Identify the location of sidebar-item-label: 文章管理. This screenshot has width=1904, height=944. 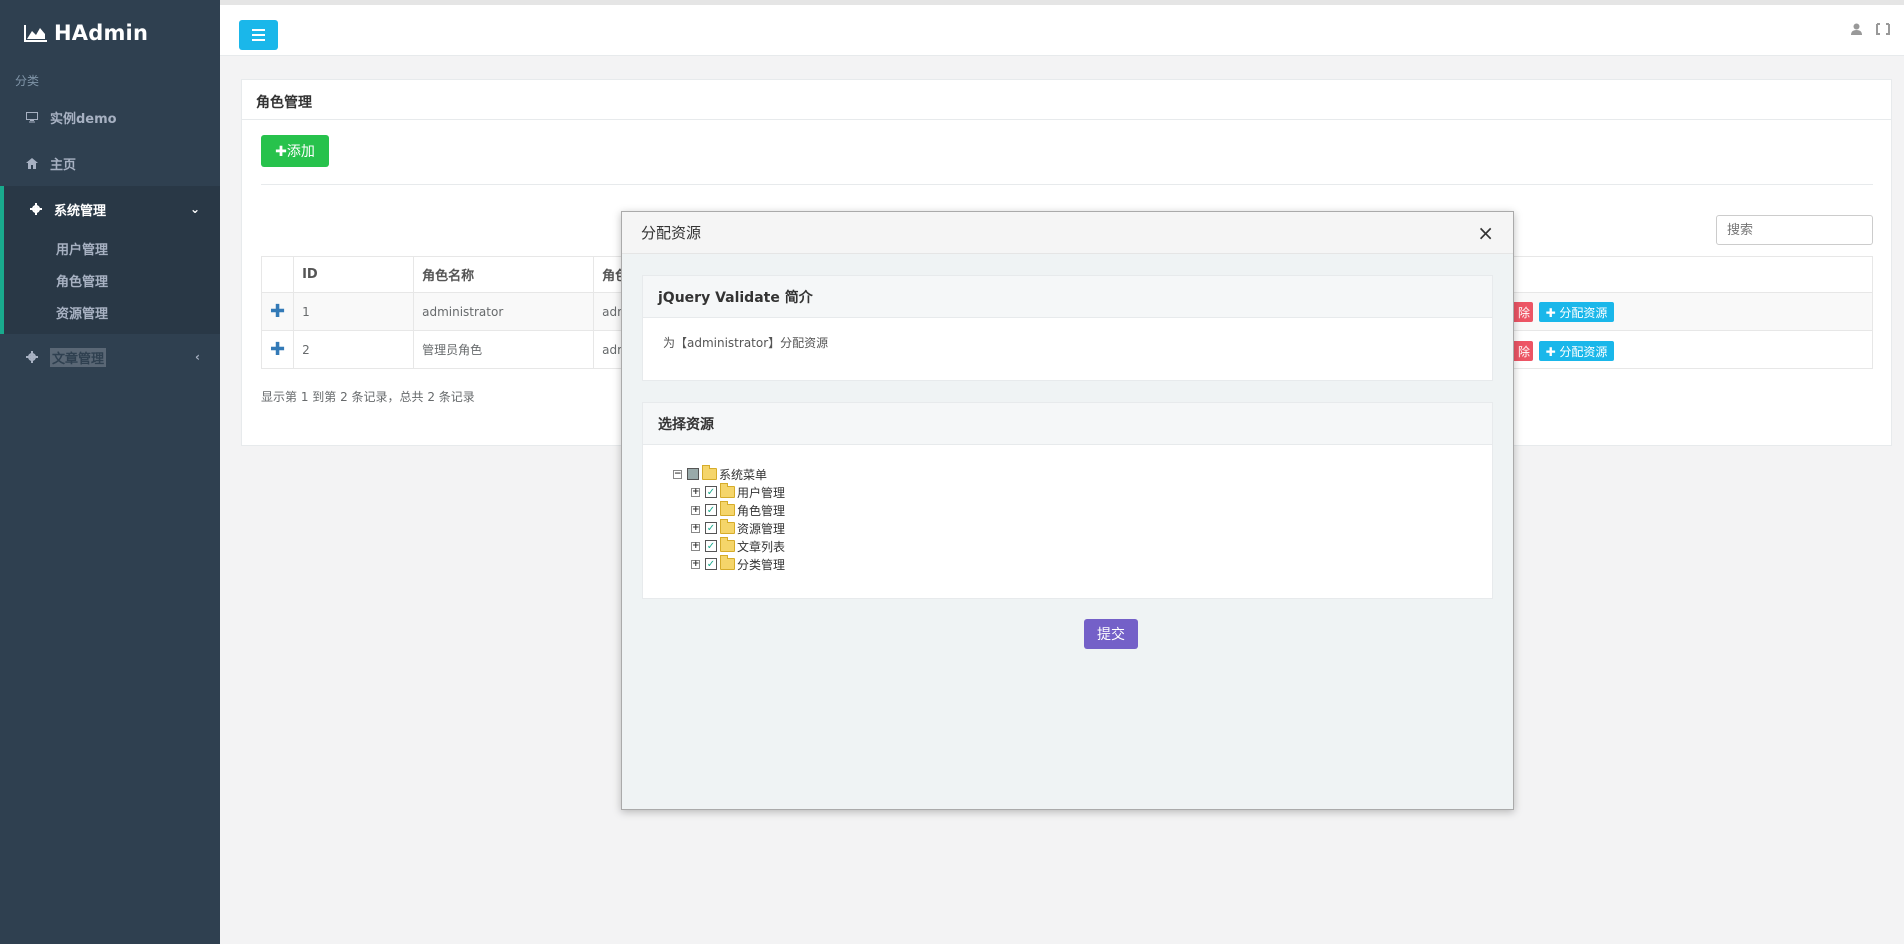
(78, 357).